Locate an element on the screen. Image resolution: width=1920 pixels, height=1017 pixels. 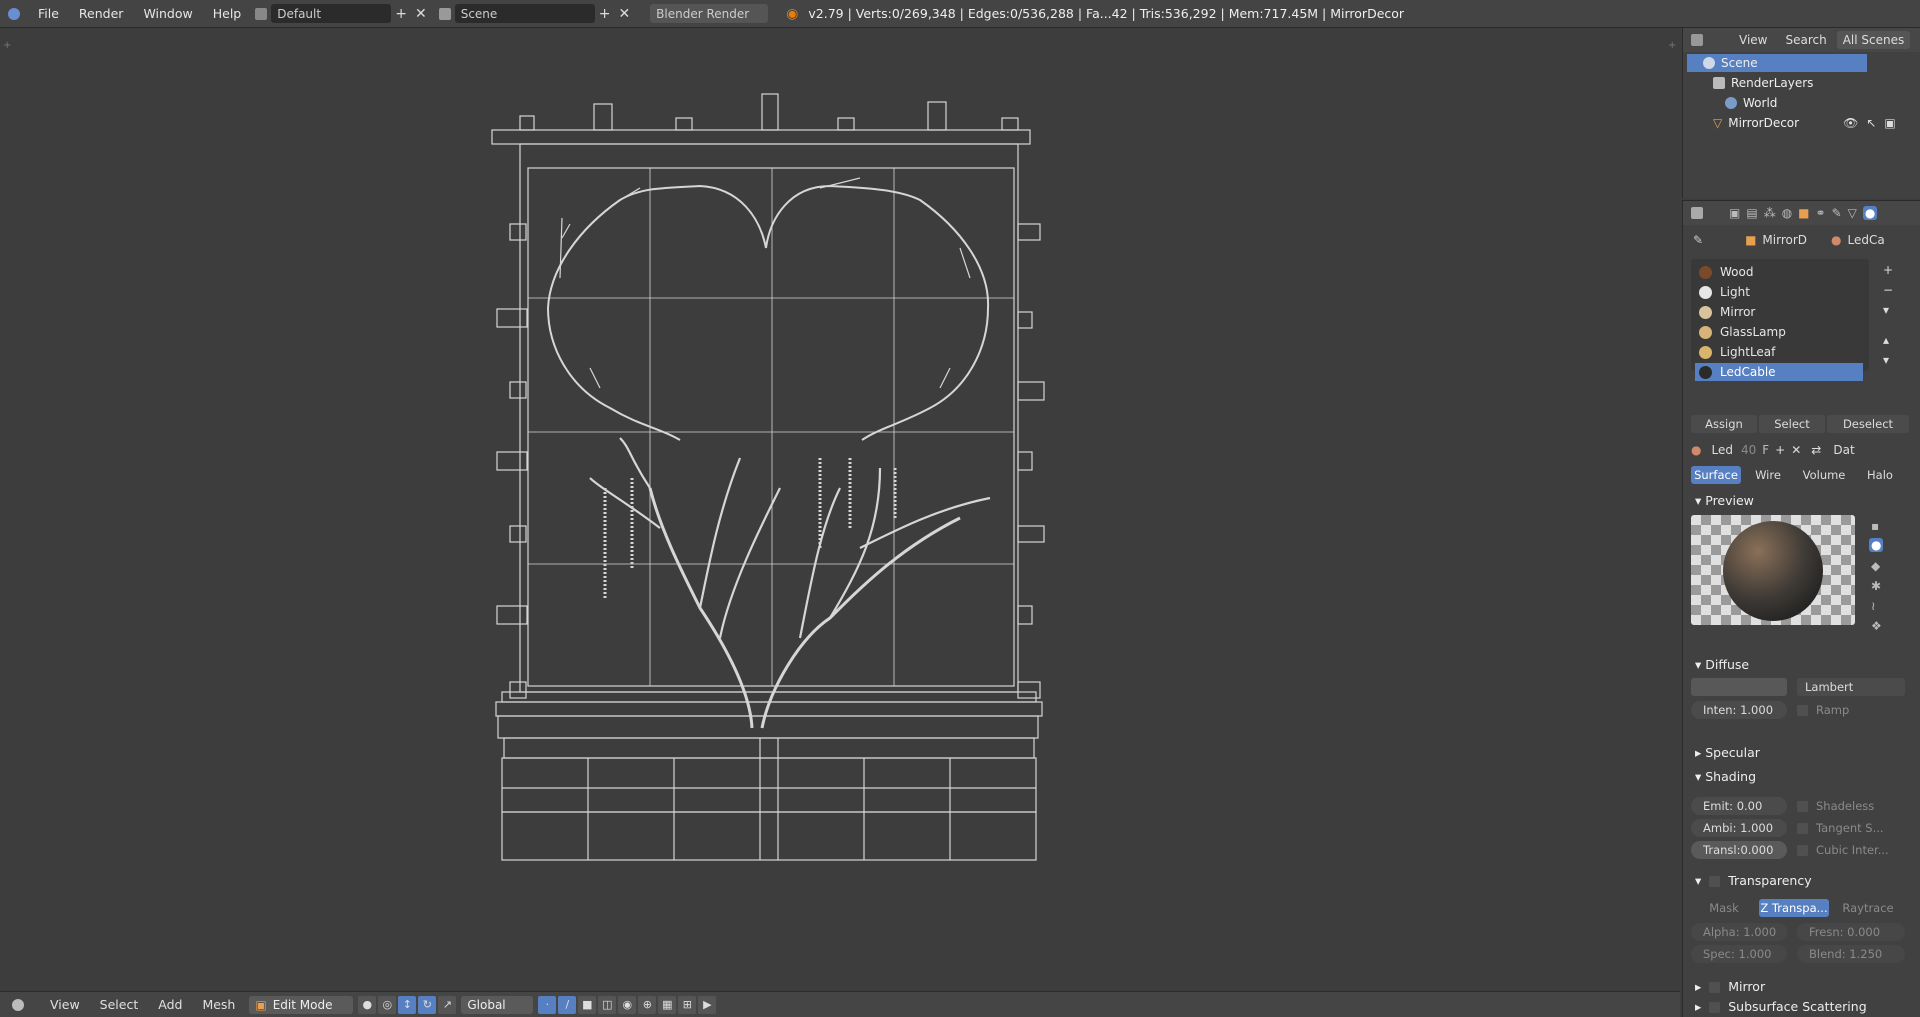
remove-slot-icon: − is located at coordinates (1888, 290).